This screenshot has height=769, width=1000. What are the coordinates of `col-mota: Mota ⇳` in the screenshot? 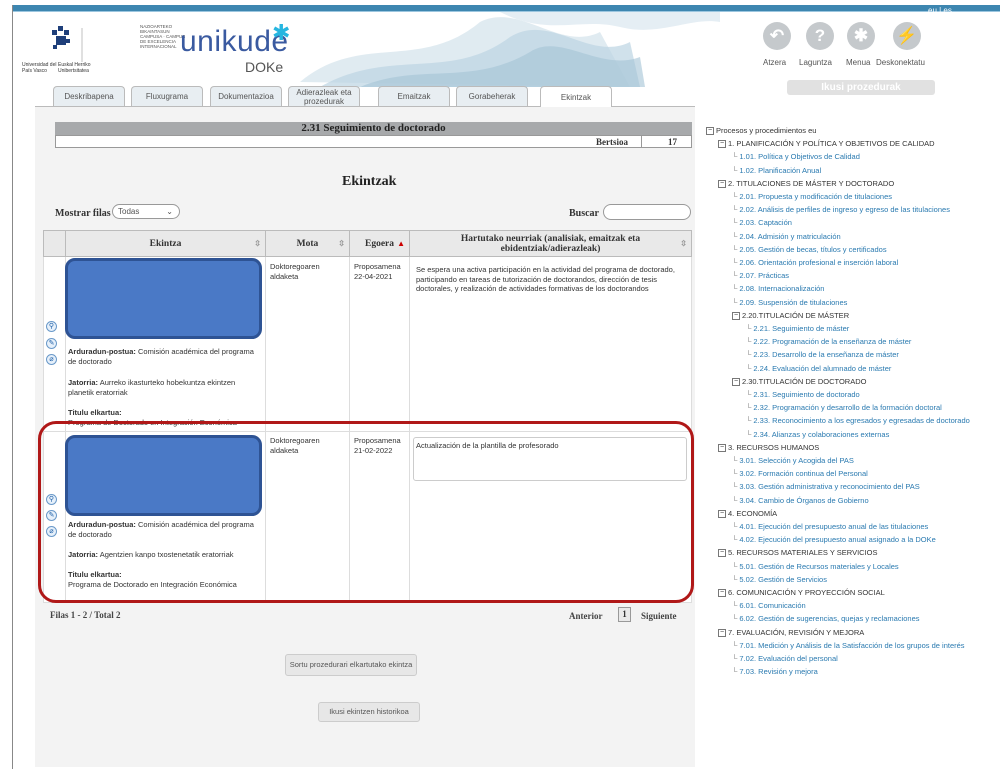 It's located at (307, 243).